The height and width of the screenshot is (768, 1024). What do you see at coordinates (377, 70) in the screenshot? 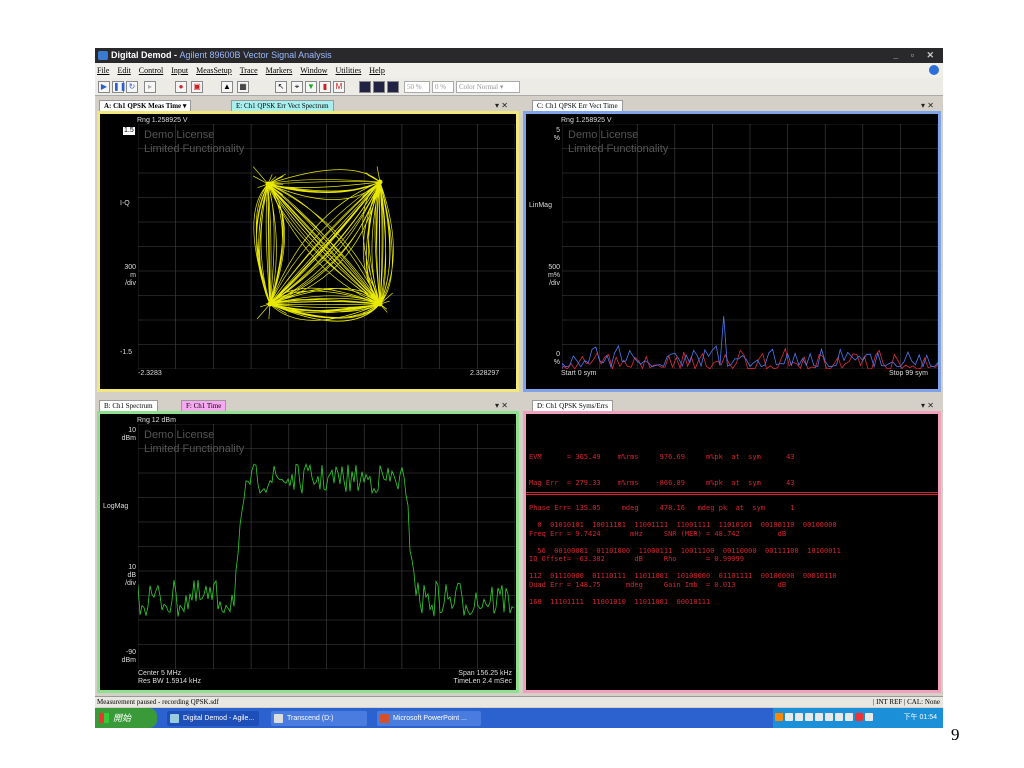
I see `menu-help: Help` at bounding box center [377, 70].